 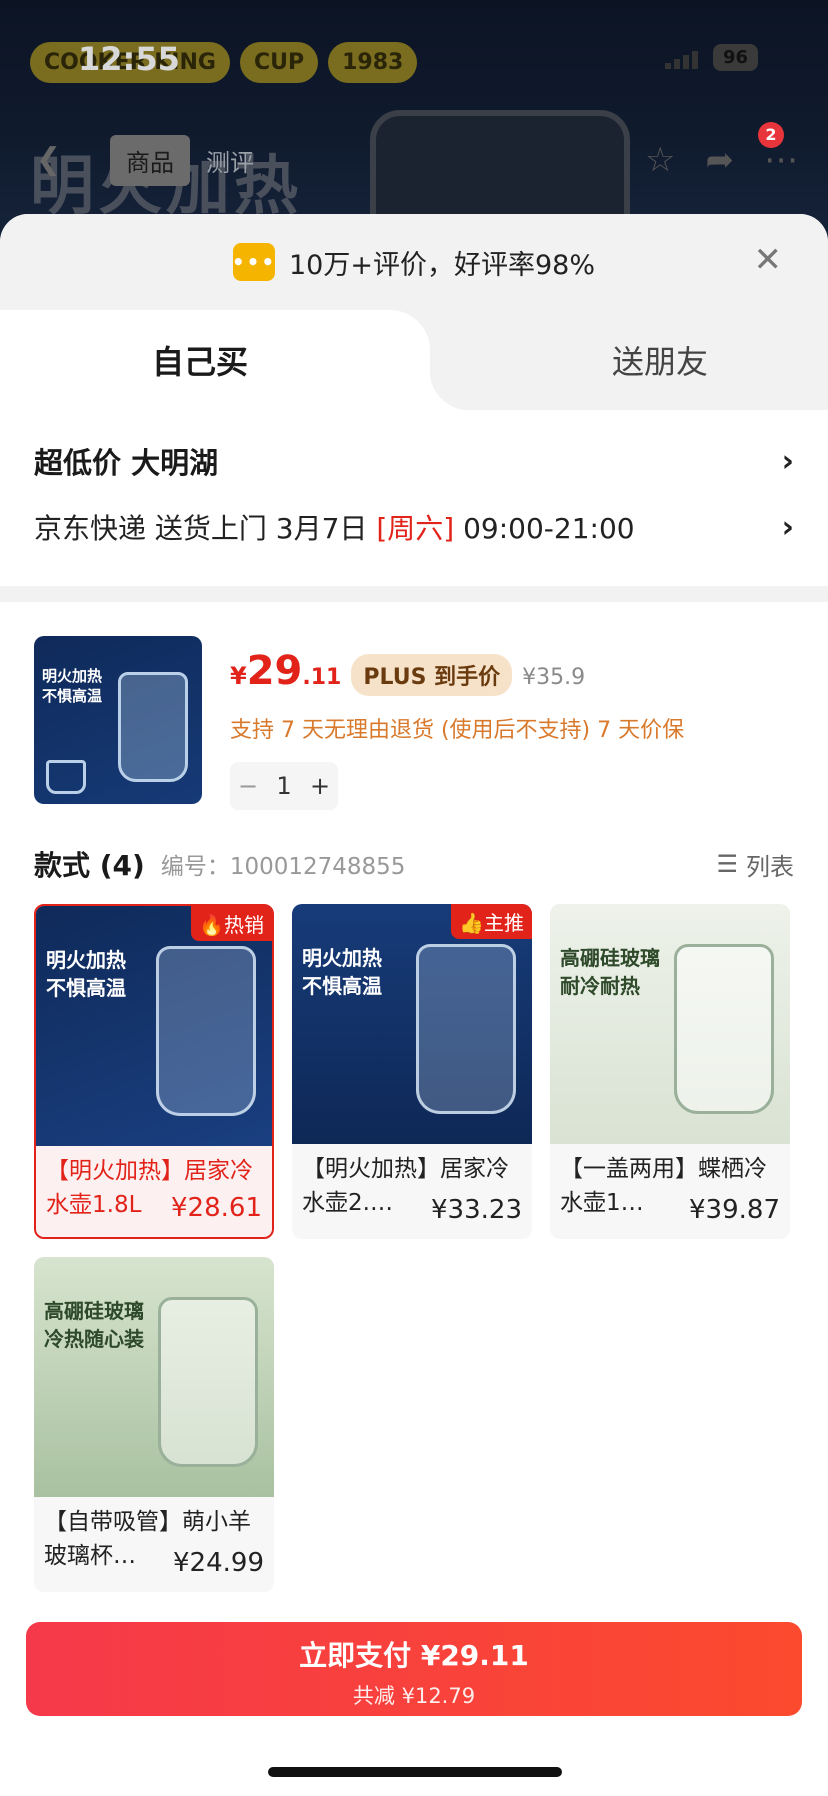 What do you see at coordinates (414, 594) in the screenshot?
I see `section-divider` at bounding box center [414, 594].